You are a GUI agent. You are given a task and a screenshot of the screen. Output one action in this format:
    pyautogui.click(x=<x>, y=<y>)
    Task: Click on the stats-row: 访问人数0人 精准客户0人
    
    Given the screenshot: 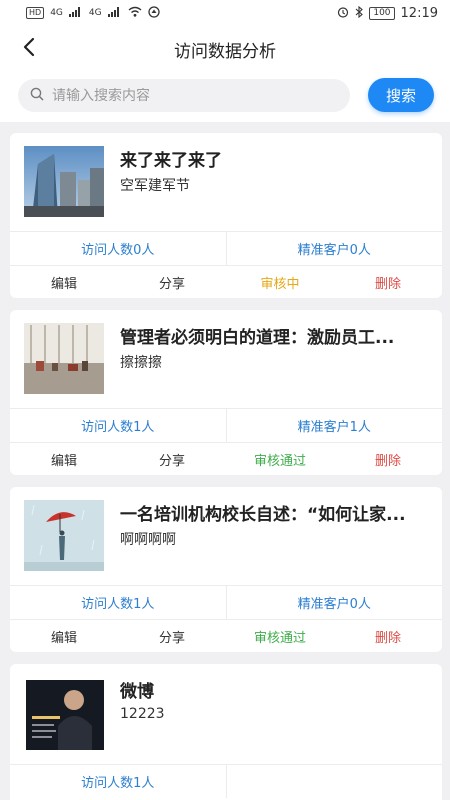 What is the action you would take?
    pyautogui.click(x=226, y=248)
    